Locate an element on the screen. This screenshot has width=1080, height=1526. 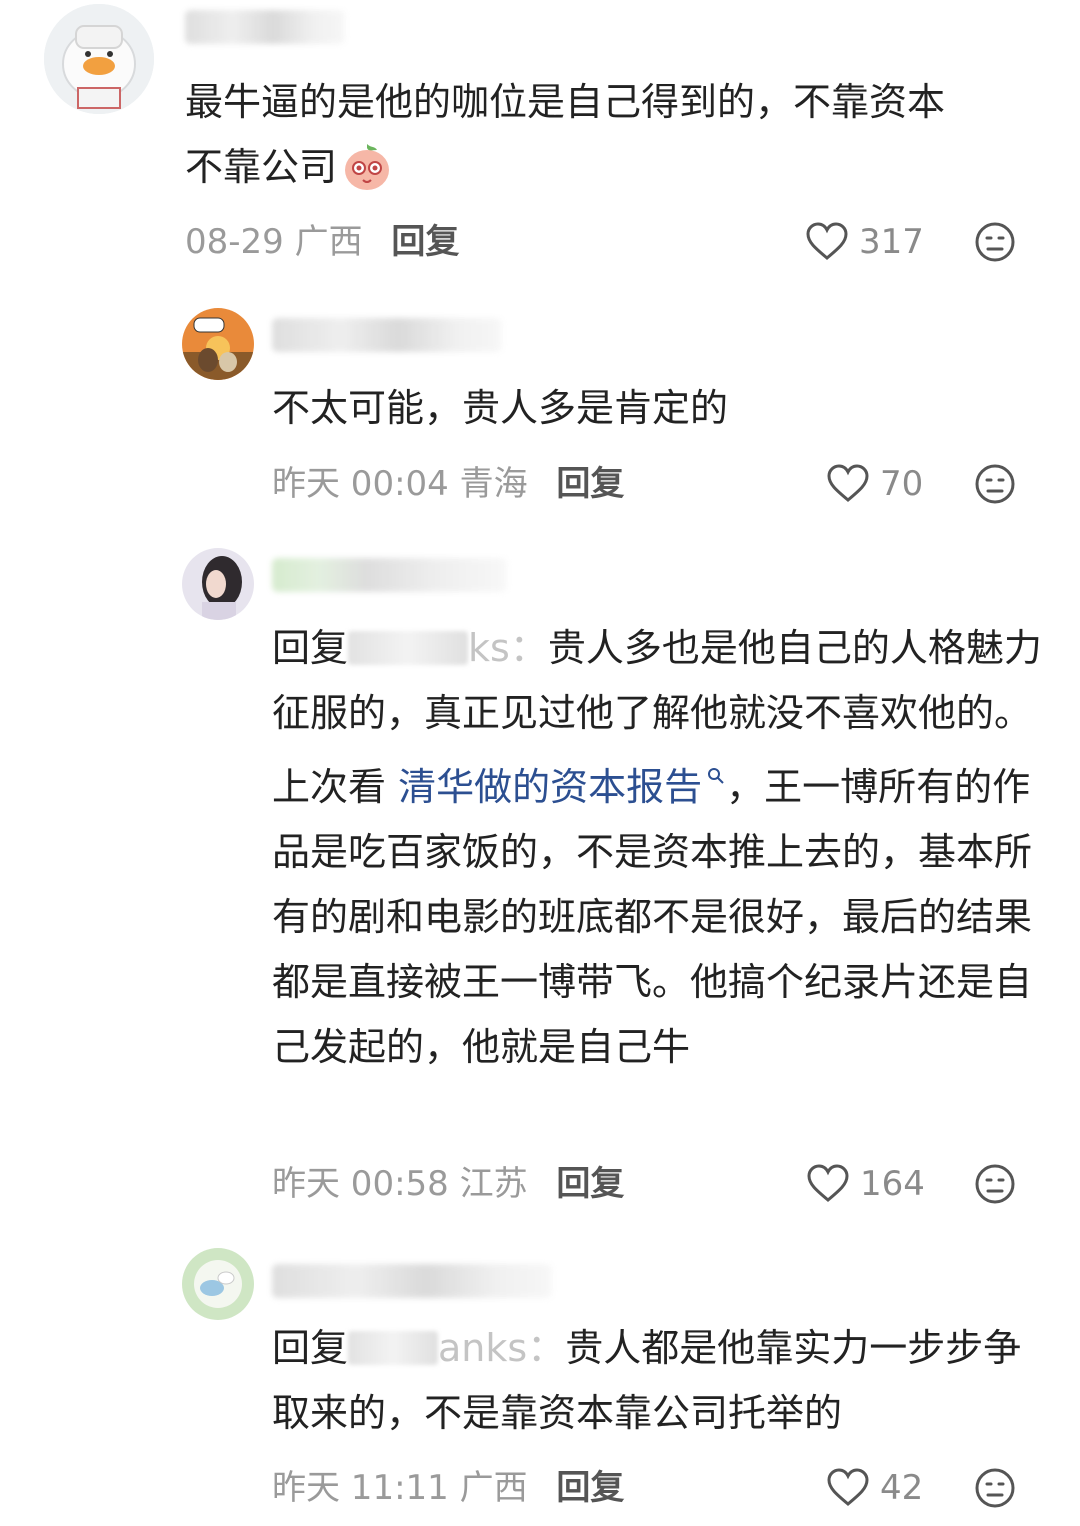
like-button: 164 is located at coordinates (865, 1184).